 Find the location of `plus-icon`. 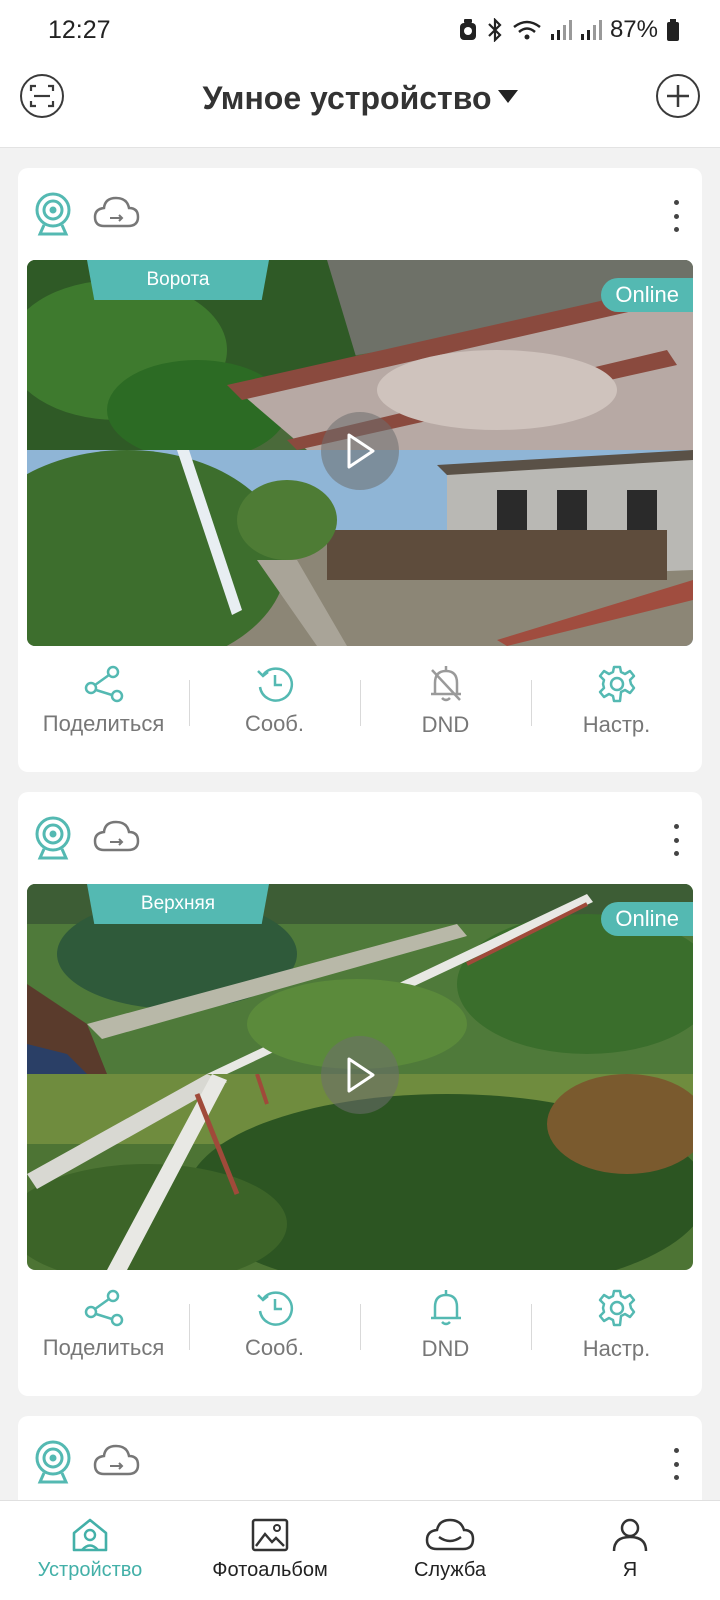

plus-icon is located at coordinates (678, 96).